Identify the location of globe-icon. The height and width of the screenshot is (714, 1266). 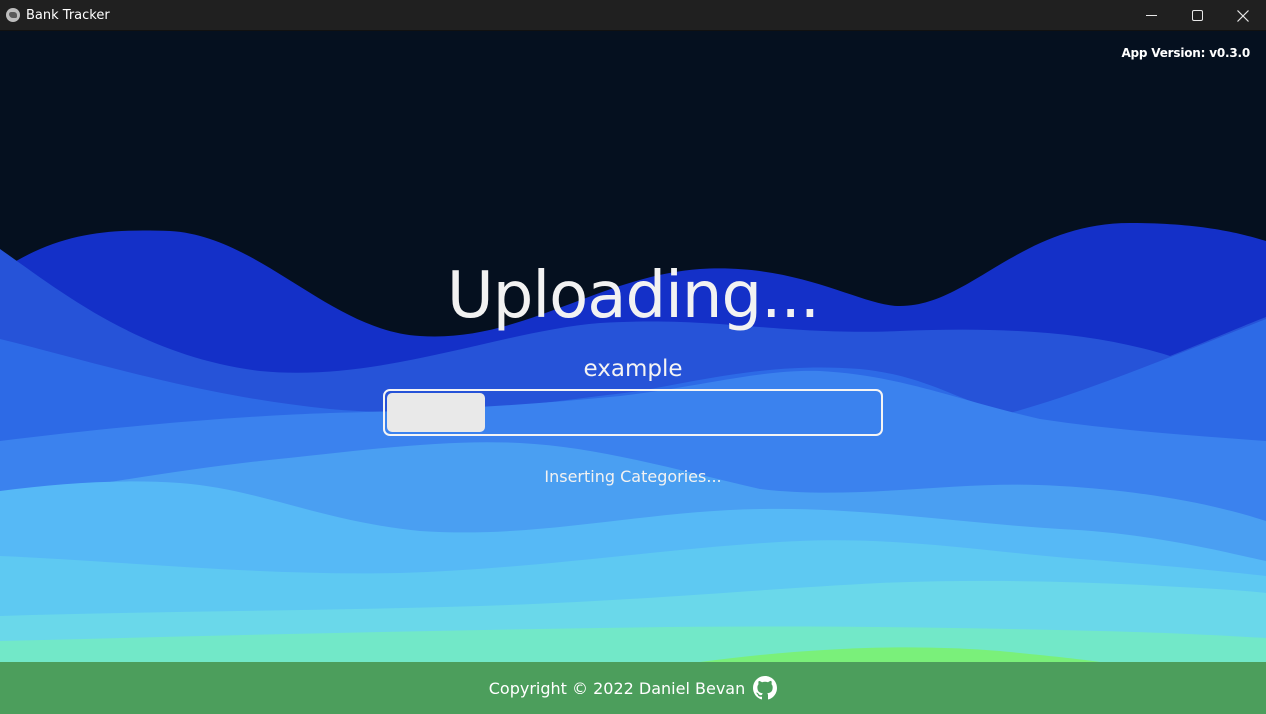
(13, 15).